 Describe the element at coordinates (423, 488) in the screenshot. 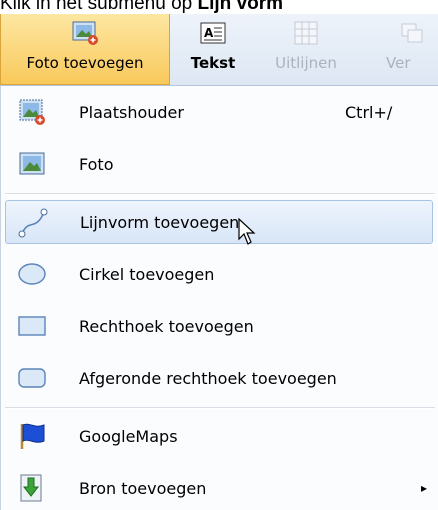

I see `submenu-arrow-icon: ▸` at that location.